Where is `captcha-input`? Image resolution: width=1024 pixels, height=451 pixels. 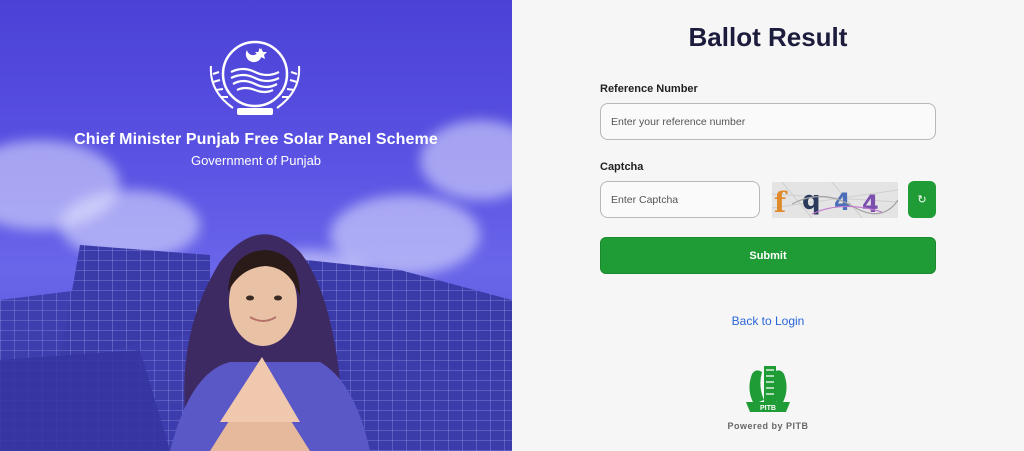
captcha-input is located at coordinates (680, 199).